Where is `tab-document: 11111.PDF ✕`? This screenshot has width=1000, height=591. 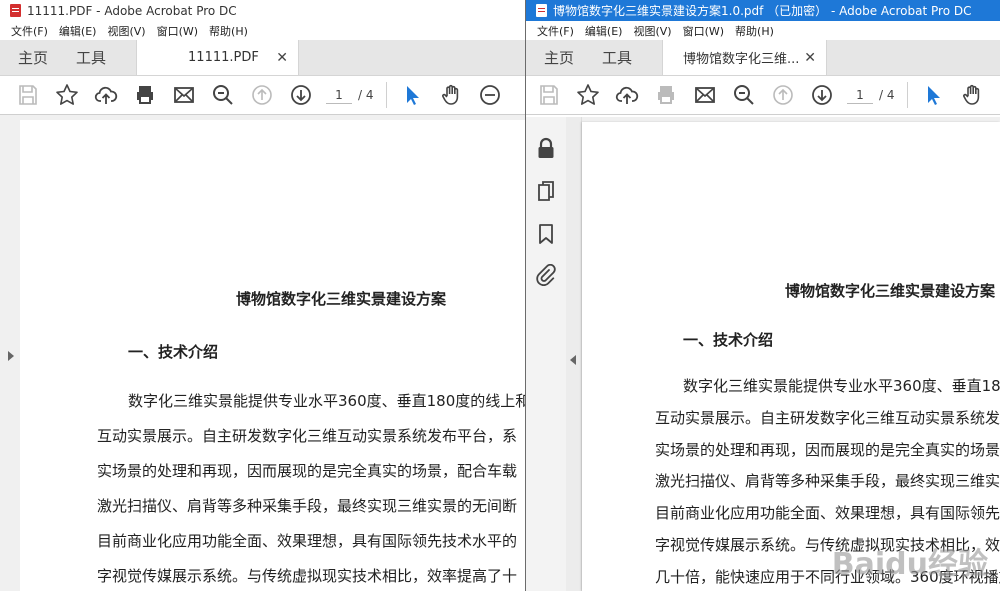 tab-document: 11111.PDF ✕ is located at coordinates (218, 57).